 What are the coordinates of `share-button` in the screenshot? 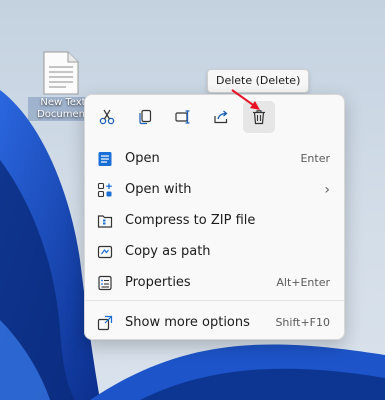 It's located at (221, 117).